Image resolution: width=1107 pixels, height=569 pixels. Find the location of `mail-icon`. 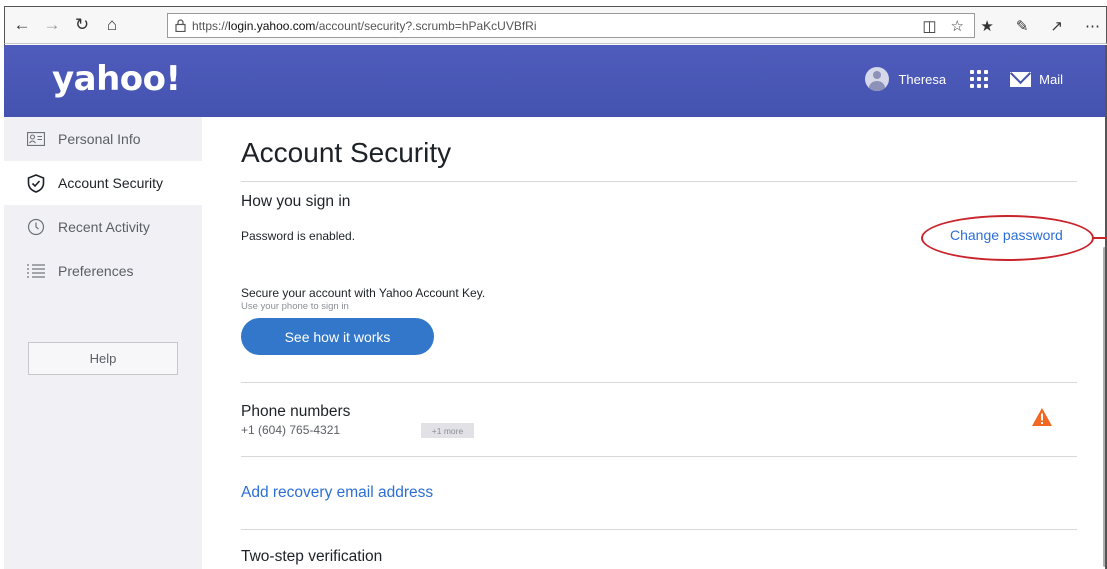

mail-icon is located at coordinates (1021, 79).